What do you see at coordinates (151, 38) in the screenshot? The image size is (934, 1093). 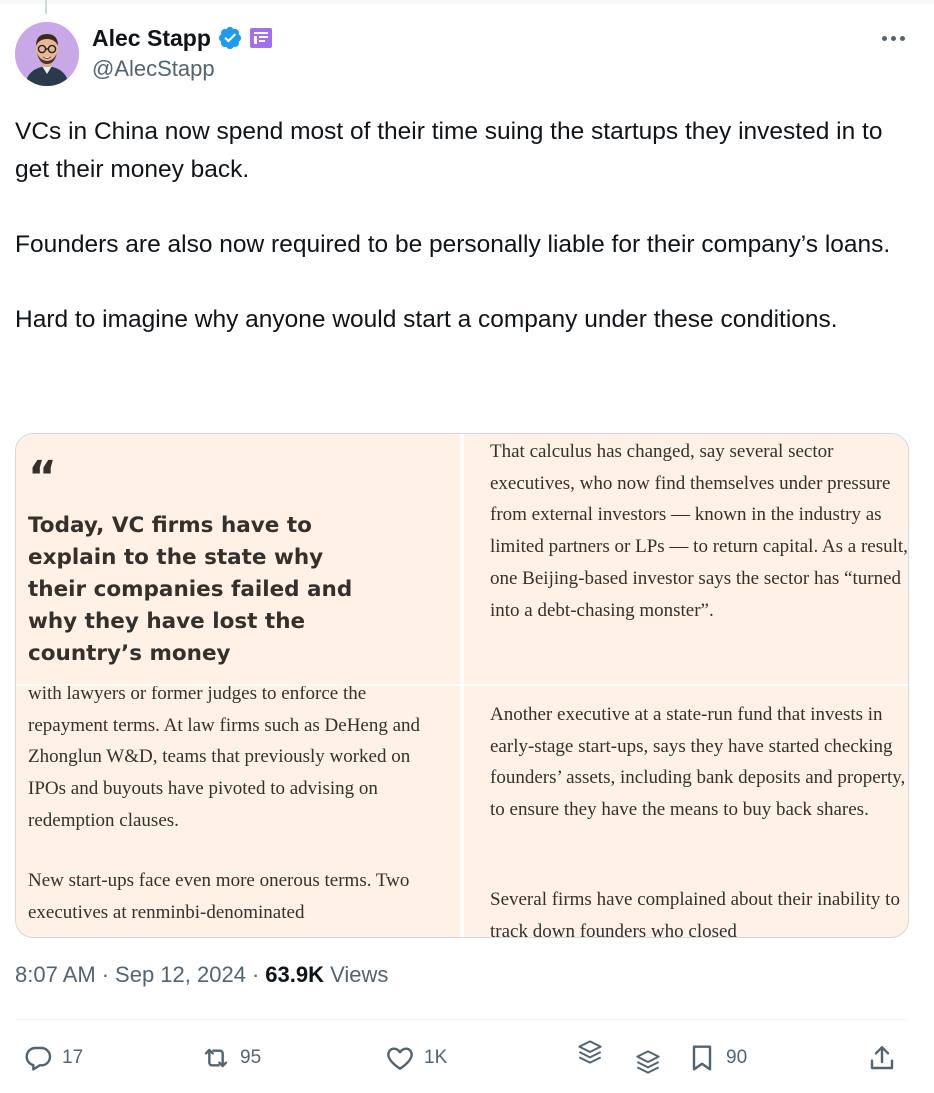 I see `author-display-name: Alec Stapp` at bounding box center [151, 38].